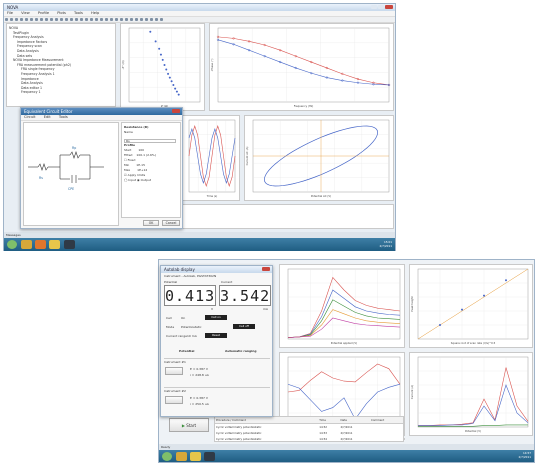  What do you see at coordinates (174, 400) in the screenshot?
I see `instrument-2-toggle` at bounding box center [174, 400].